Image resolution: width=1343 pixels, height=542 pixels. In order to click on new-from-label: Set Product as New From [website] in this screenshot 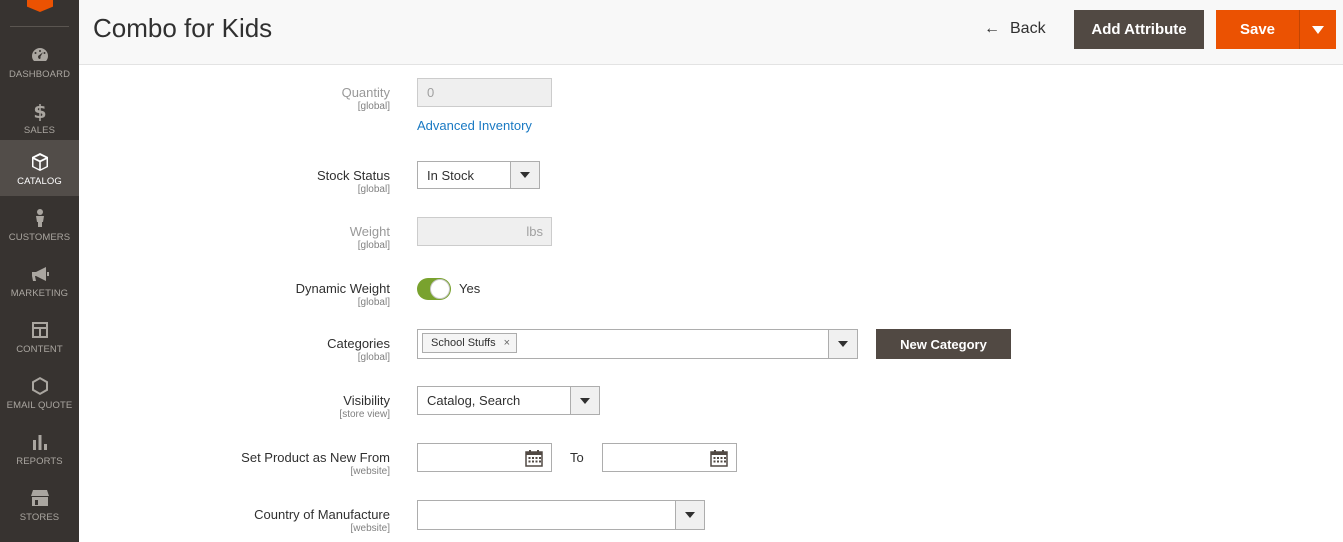, I will do `click(315, 463)`.